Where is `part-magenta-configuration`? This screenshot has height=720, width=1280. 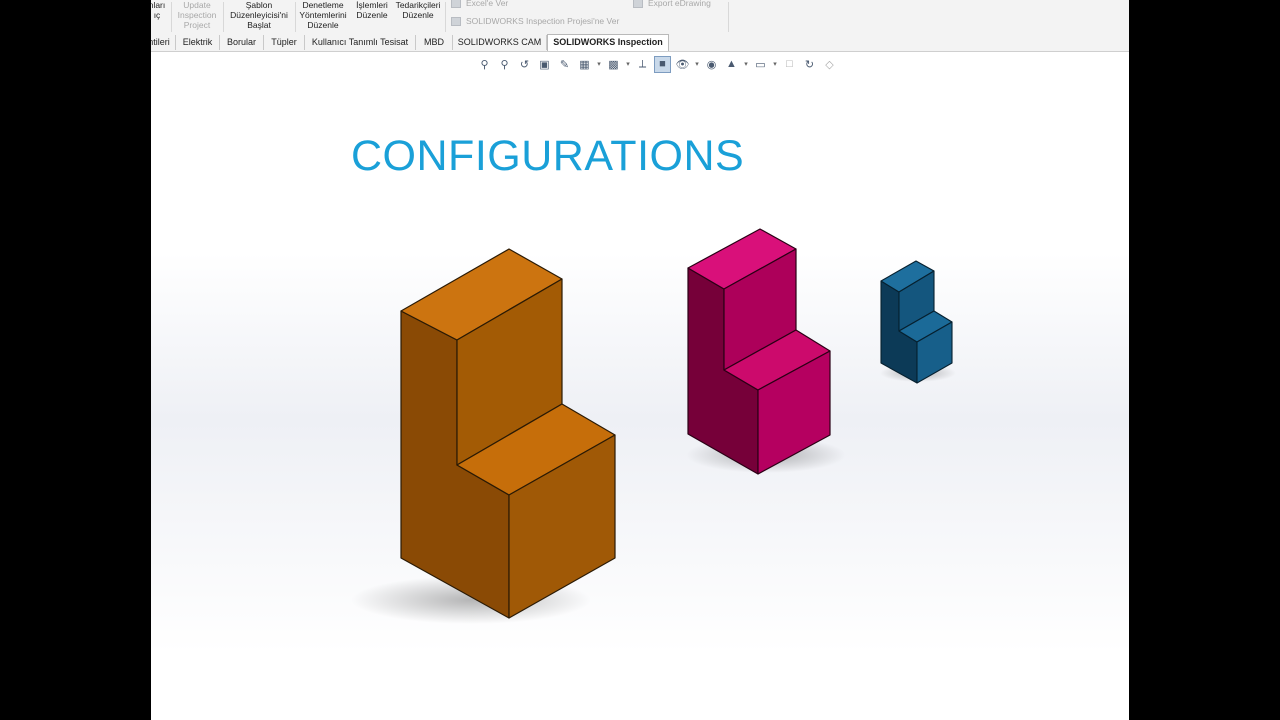 part-magenta-configuration is located at coordinates (759, 351).